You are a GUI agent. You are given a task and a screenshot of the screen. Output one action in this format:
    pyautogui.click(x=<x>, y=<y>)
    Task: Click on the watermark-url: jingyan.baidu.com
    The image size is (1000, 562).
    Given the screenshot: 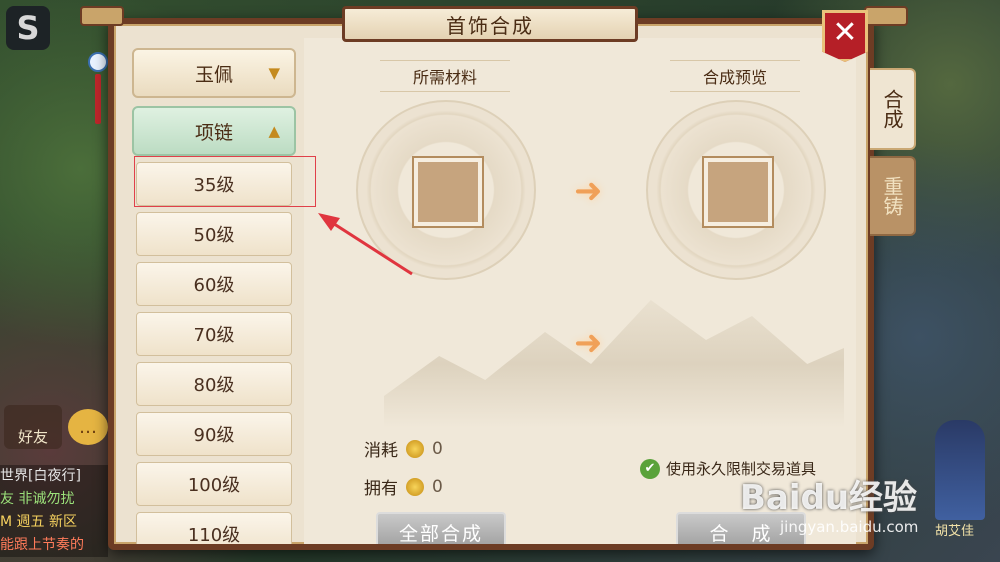 What is the action you would take?
    pyautogui.click(x=849, y=527)
    